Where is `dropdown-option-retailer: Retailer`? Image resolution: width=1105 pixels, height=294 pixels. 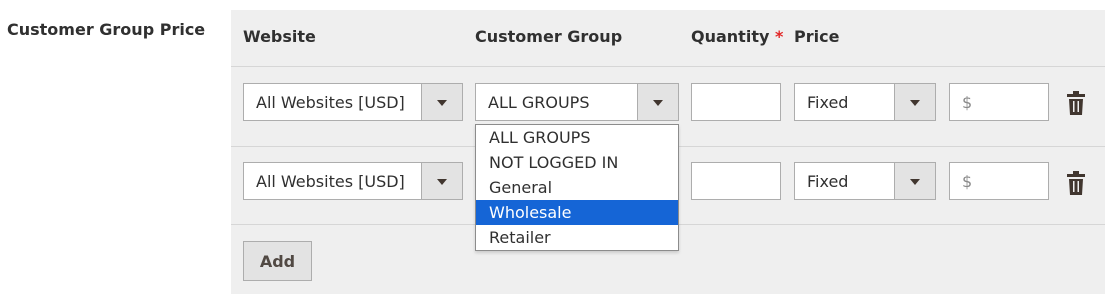 dropdown-option-retailer: Retailer is located at coordinates (577, 237).